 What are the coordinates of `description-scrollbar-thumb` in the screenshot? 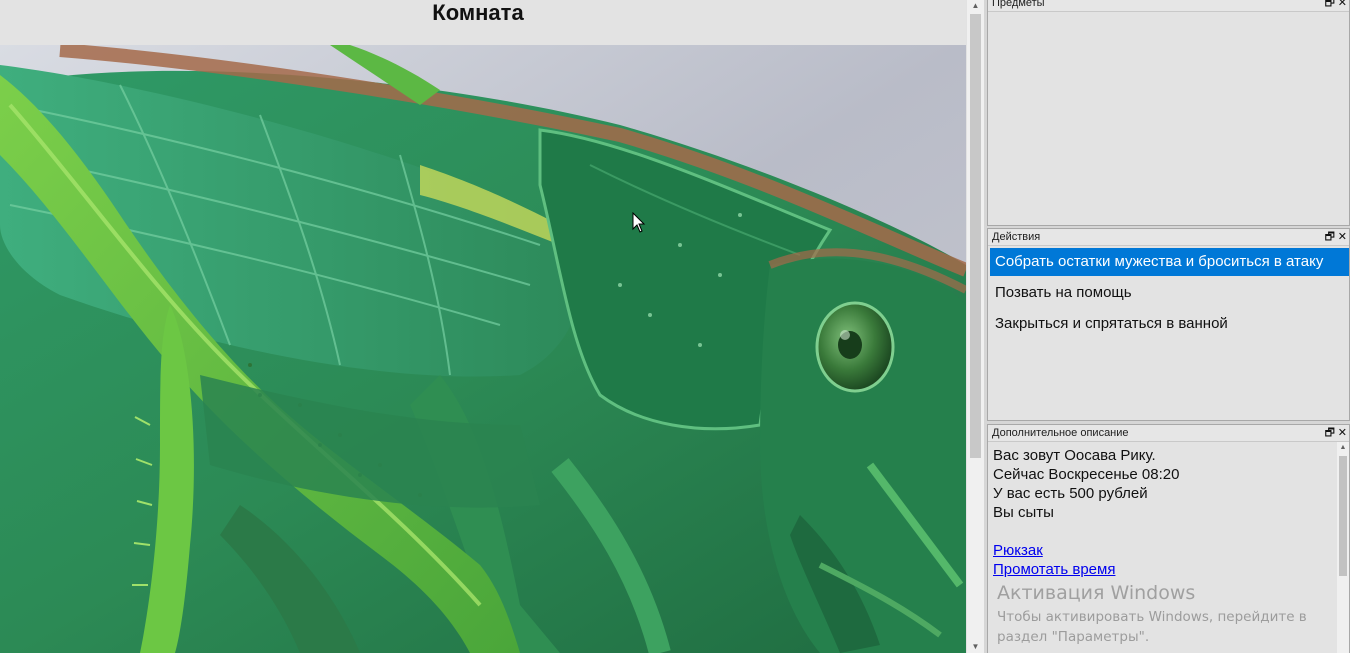 It's located at (1343, 516).